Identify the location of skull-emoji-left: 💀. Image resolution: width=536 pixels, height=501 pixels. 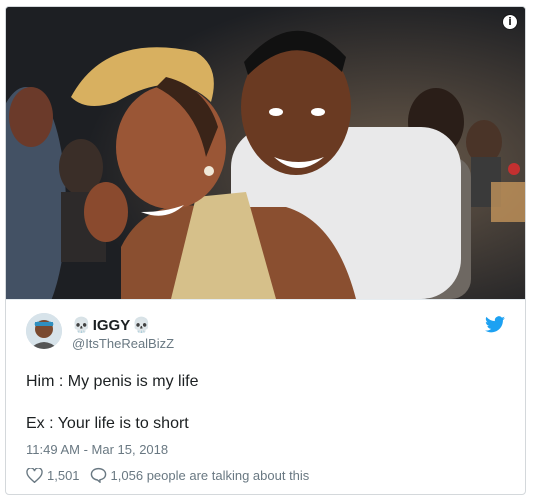
(81, 325).